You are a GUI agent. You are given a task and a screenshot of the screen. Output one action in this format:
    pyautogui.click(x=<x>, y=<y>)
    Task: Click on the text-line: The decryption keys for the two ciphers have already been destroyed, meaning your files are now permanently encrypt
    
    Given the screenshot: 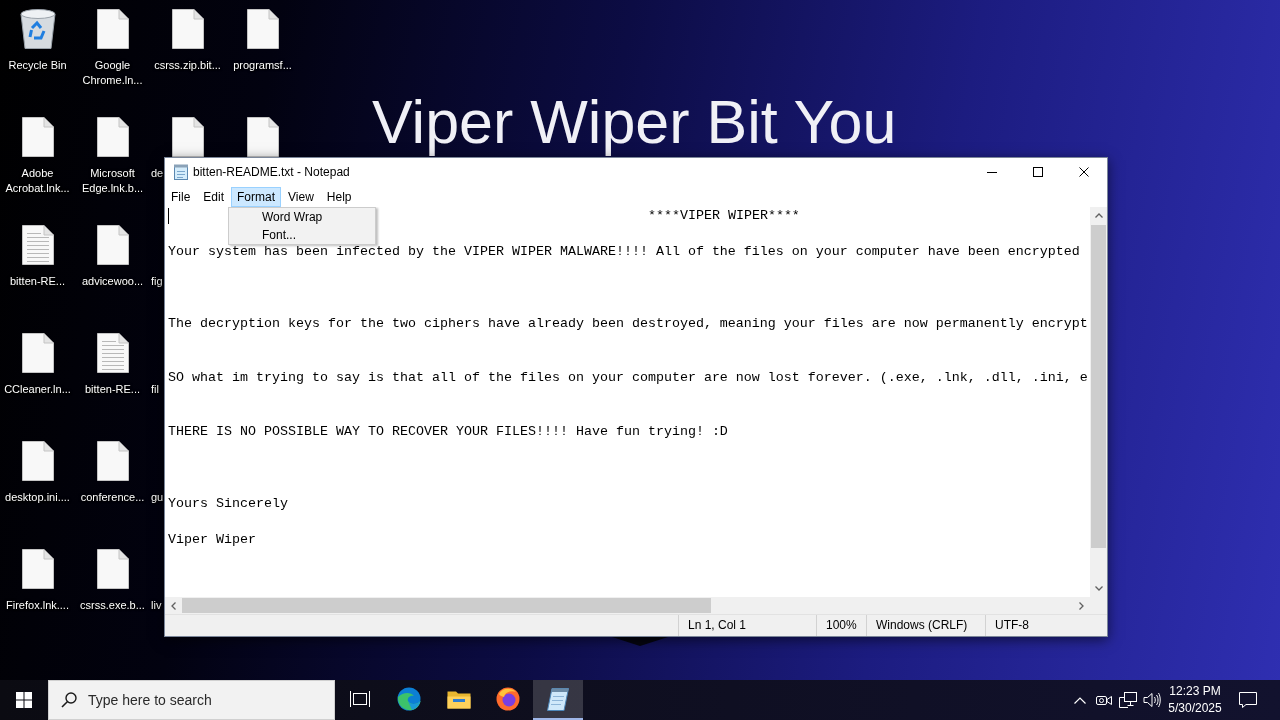 What is the action you would take?
    pyautogui.click(x=628, y=323)
    